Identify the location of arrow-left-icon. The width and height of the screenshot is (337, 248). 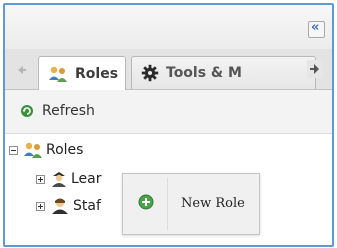
(22, 70).